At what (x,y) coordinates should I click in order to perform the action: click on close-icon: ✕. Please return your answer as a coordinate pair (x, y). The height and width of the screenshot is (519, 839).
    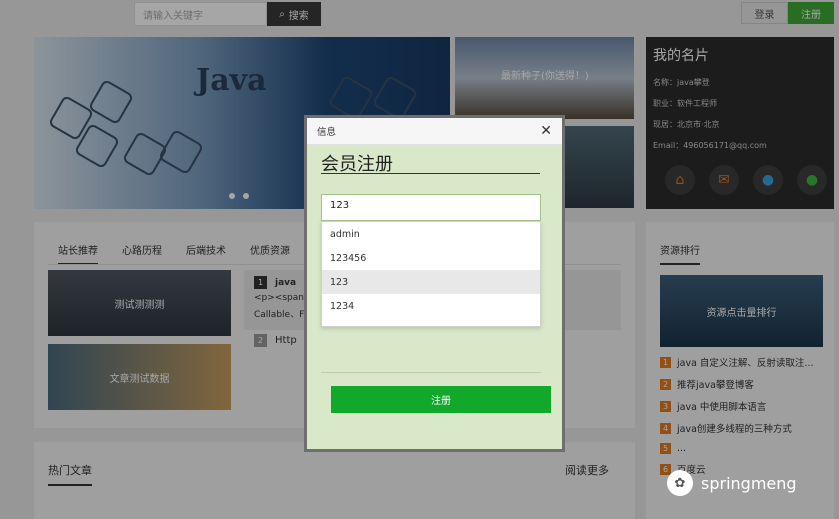
    Looking at the image, I should click on (546, 131).